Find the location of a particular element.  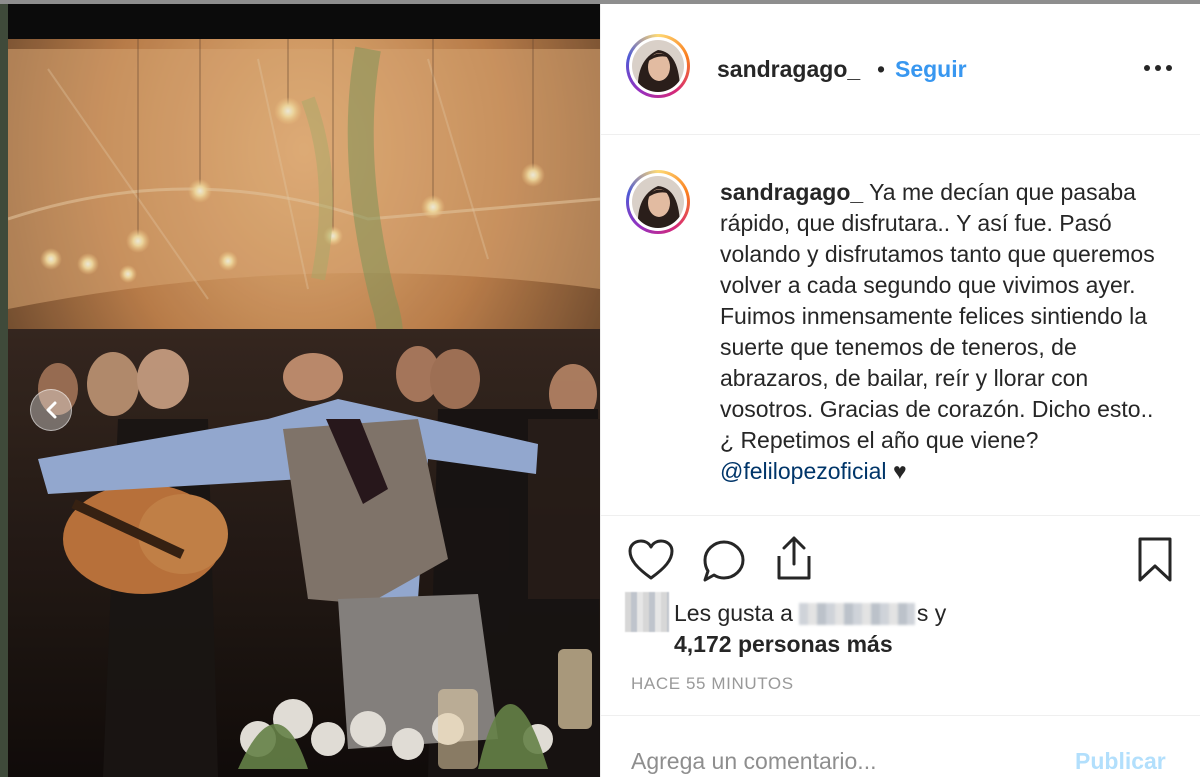

publish-button: Publicar is located at coordinates (1120, 761).